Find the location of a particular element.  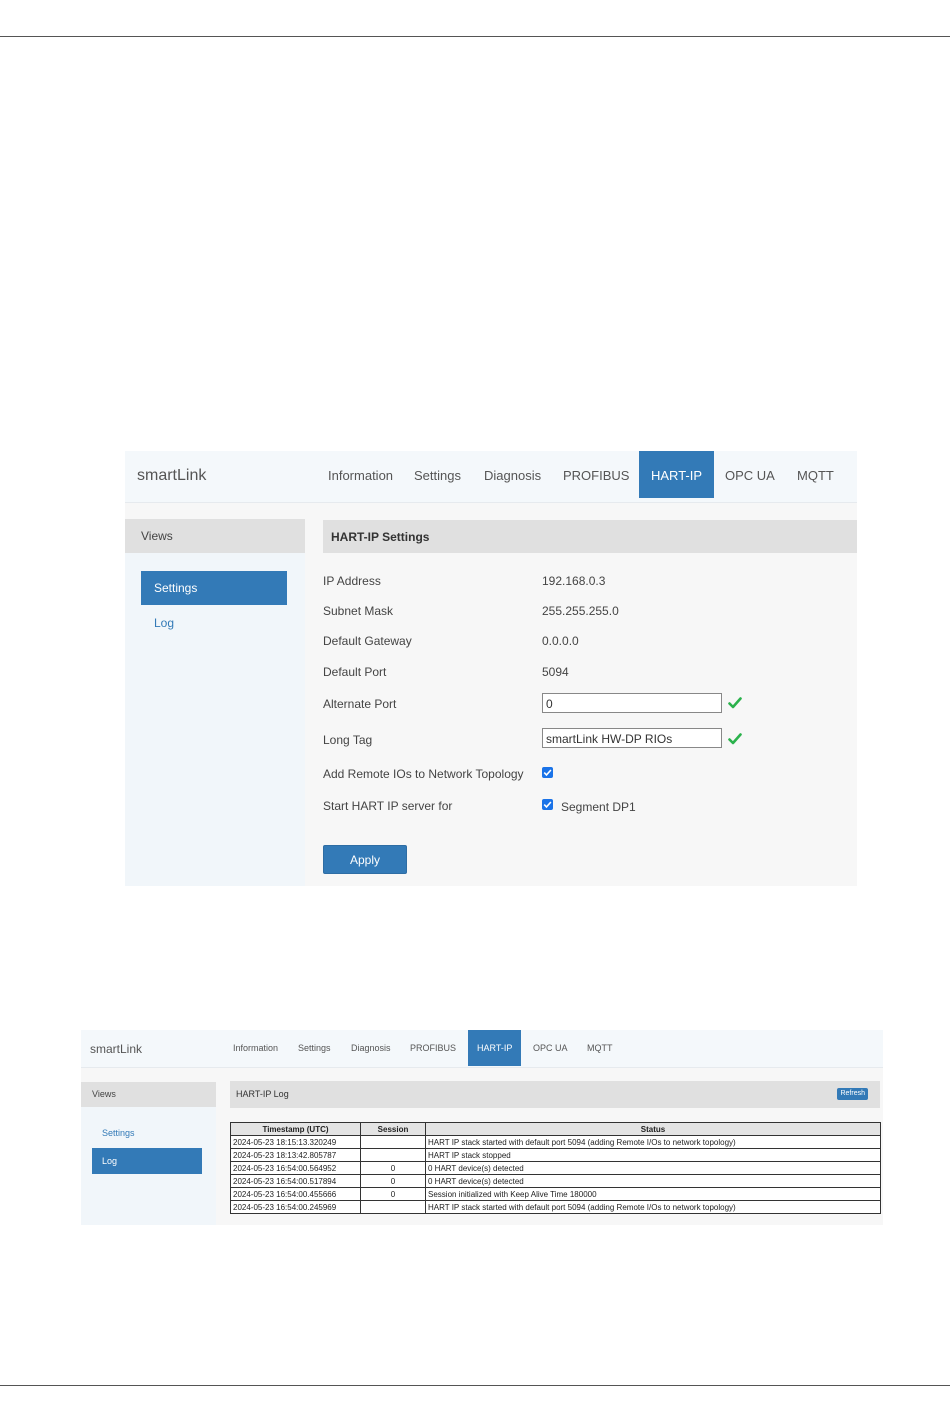

apply-button: Apply is located at coordinates (365, 859).